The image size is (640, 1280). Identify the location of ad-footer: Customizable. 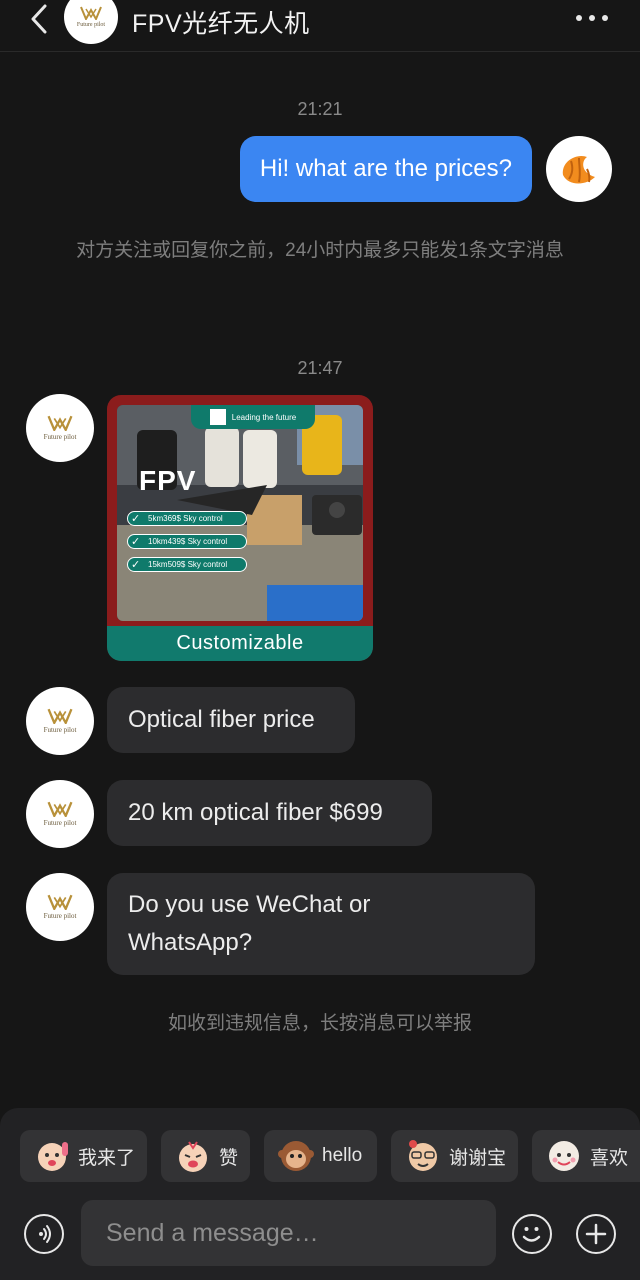
(240, 643).